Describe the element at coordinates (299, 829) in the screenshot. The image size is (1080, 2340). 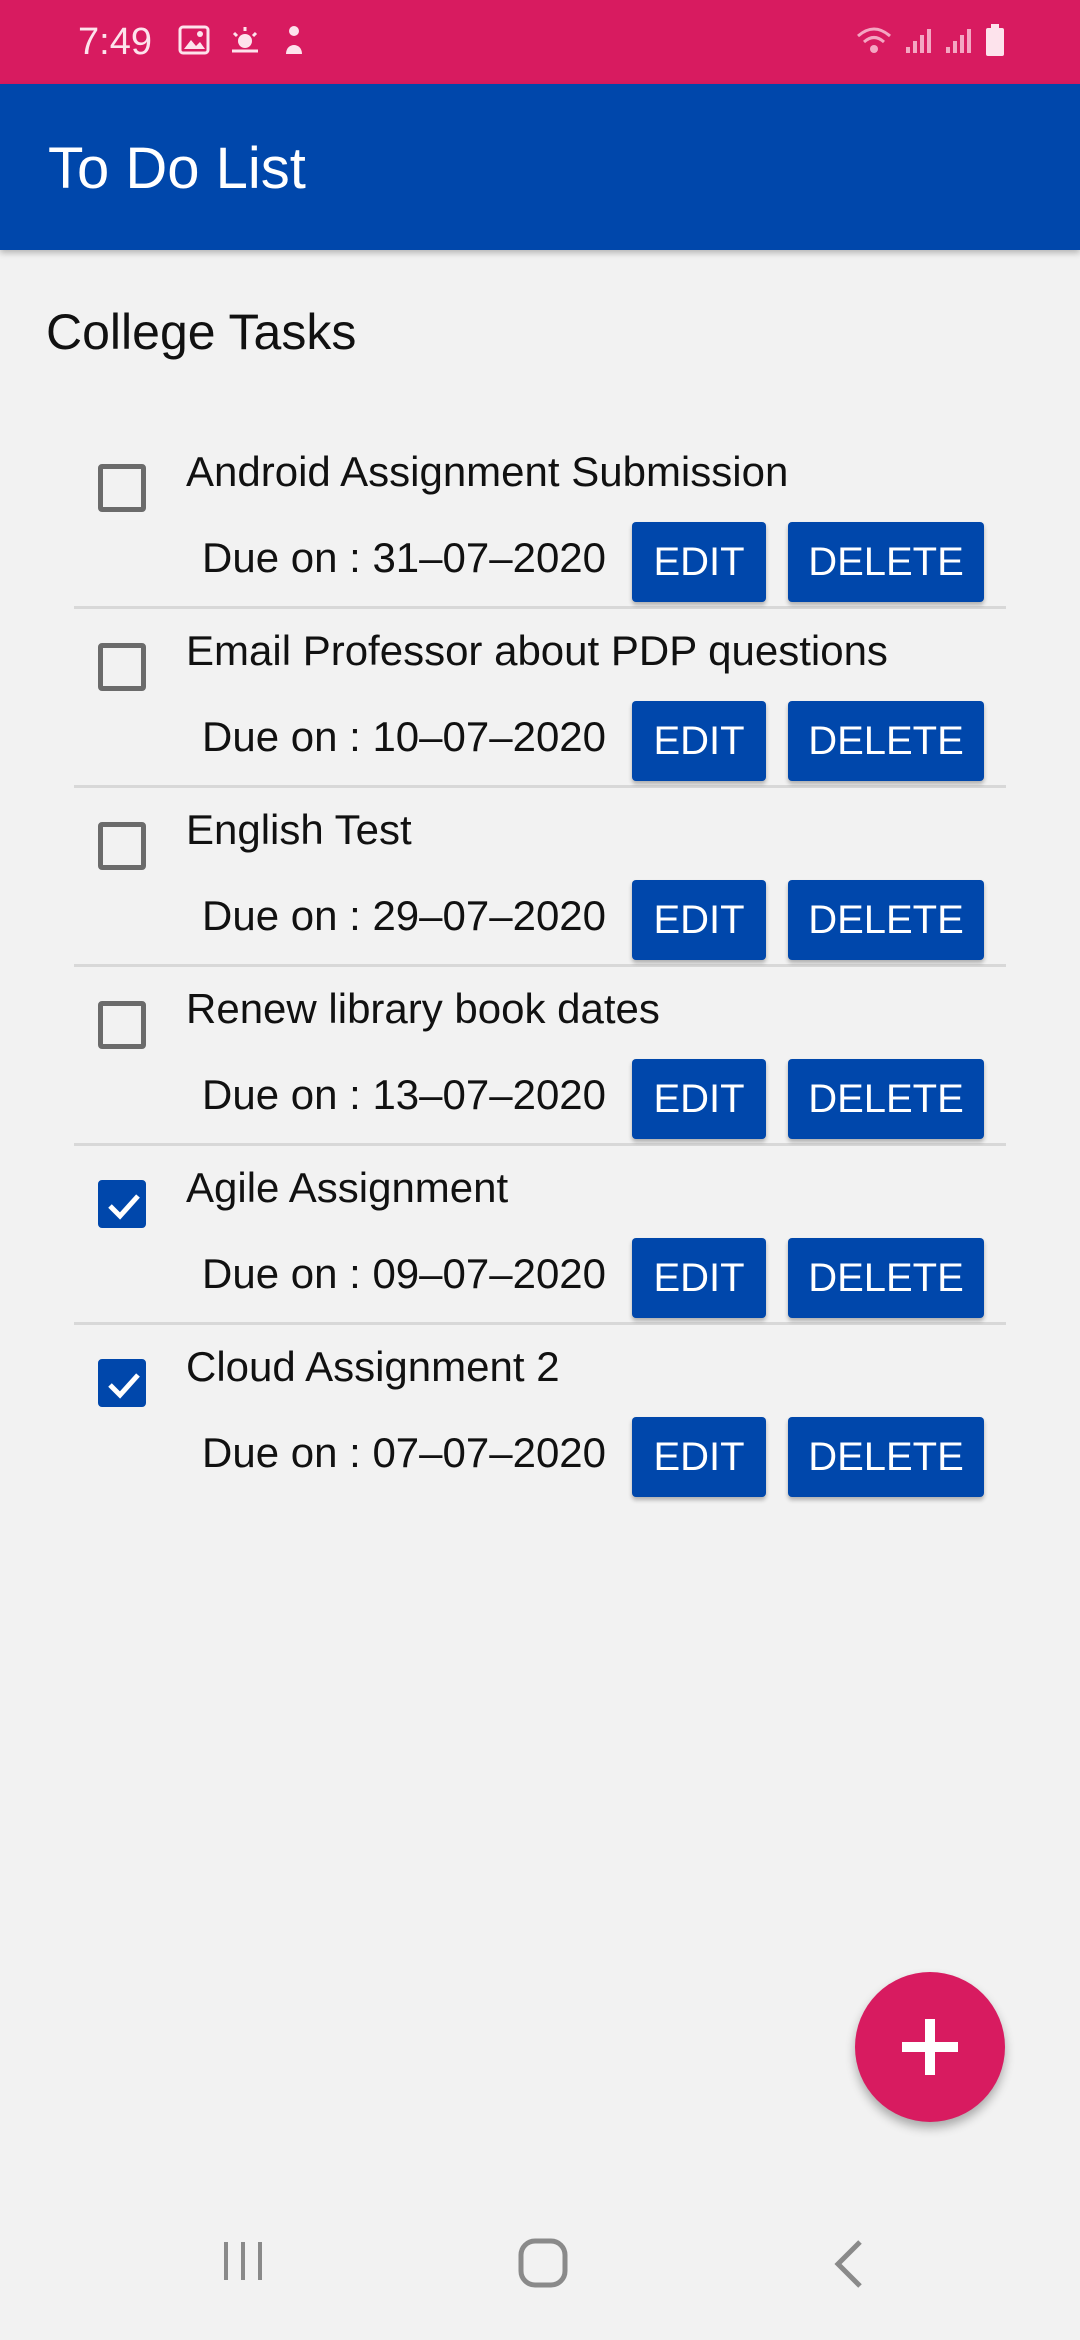
I see `task-title: English Test` at that location.